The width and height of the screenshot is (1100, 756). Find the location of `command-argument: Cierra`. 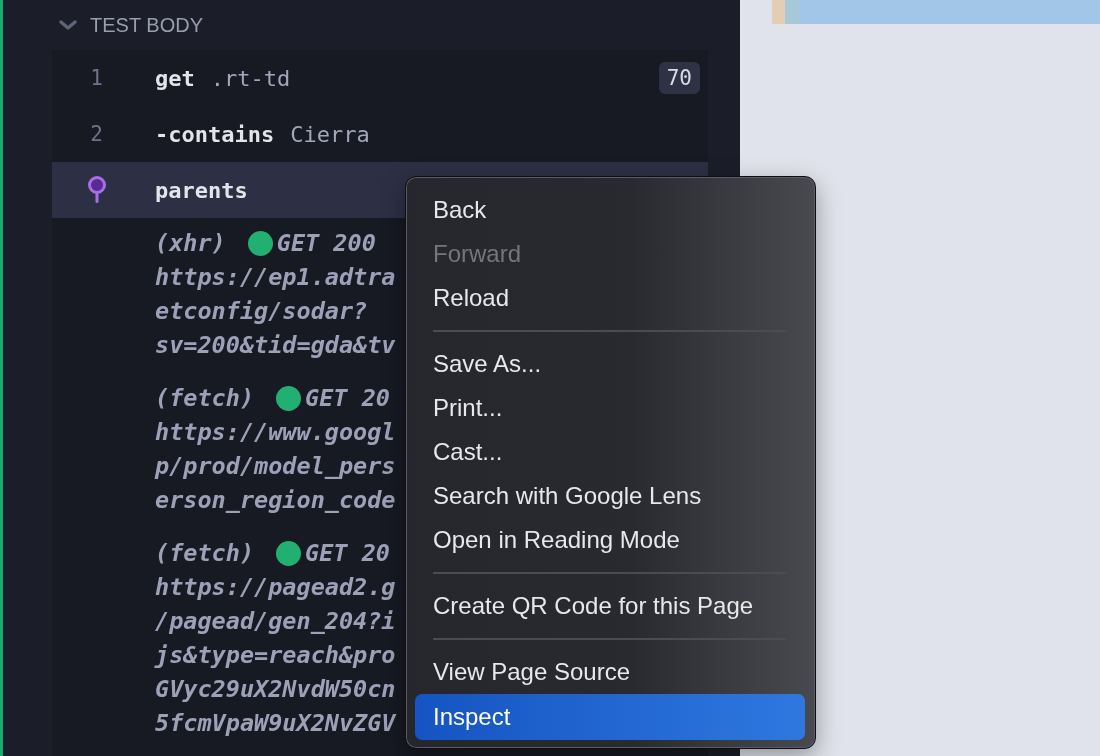

command-argument: Cierra is located at coordinates (330, 134).